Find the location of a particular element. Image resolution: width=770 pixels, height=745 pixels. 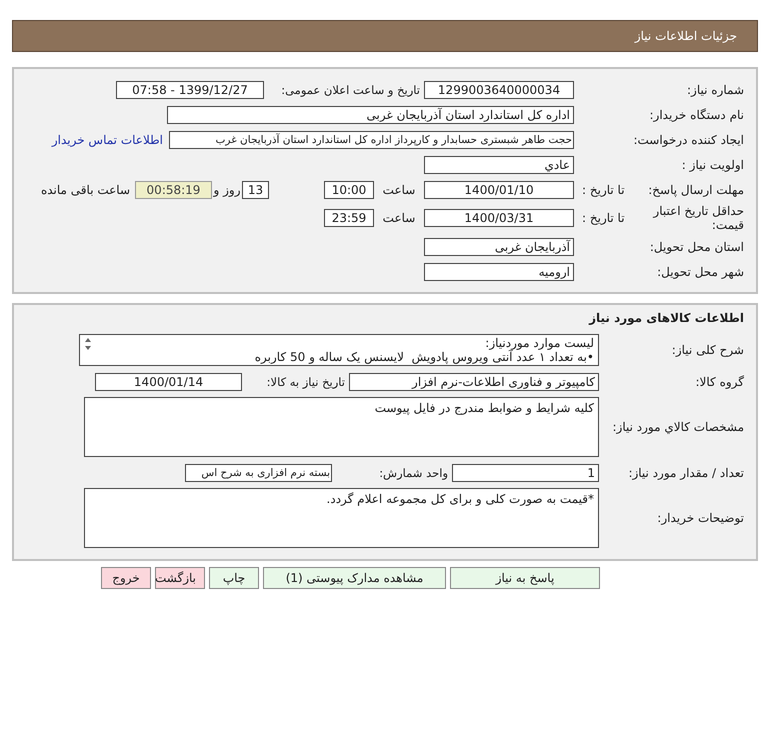

field-label: ایجاد کننده درخواست: is located at coordinates (688, 139).